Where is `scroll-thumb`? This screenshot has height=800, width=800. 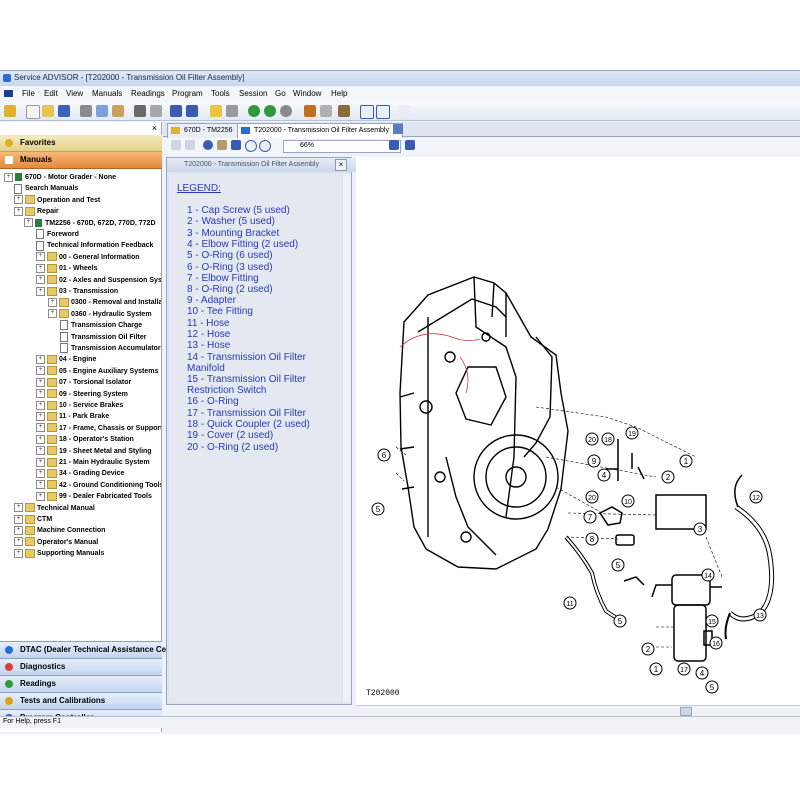
scroll-thumb is located at coordinates (686, 711).